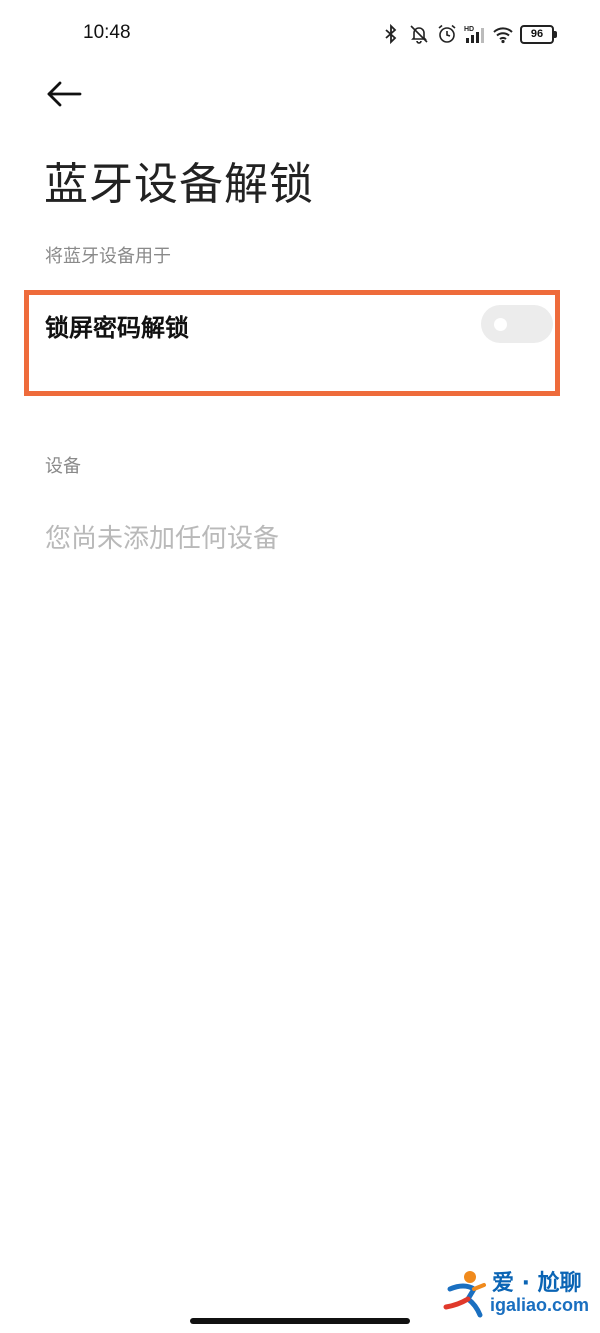 This screenshot has width=600, height=1333. Describe the element at coordinates (117, 328) in the screenshot. I see `setting-label: 锁屏密码解锁` at that location.